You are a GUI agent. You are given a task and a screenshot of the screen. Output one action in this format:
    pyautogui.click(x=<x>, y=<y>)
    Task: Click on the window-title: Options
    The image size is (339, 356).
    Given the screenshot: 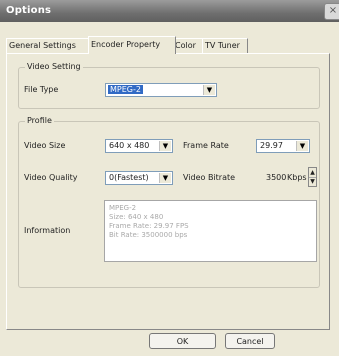 What is the action you would take?
    pyautogui.click(x=29, y=10)
    